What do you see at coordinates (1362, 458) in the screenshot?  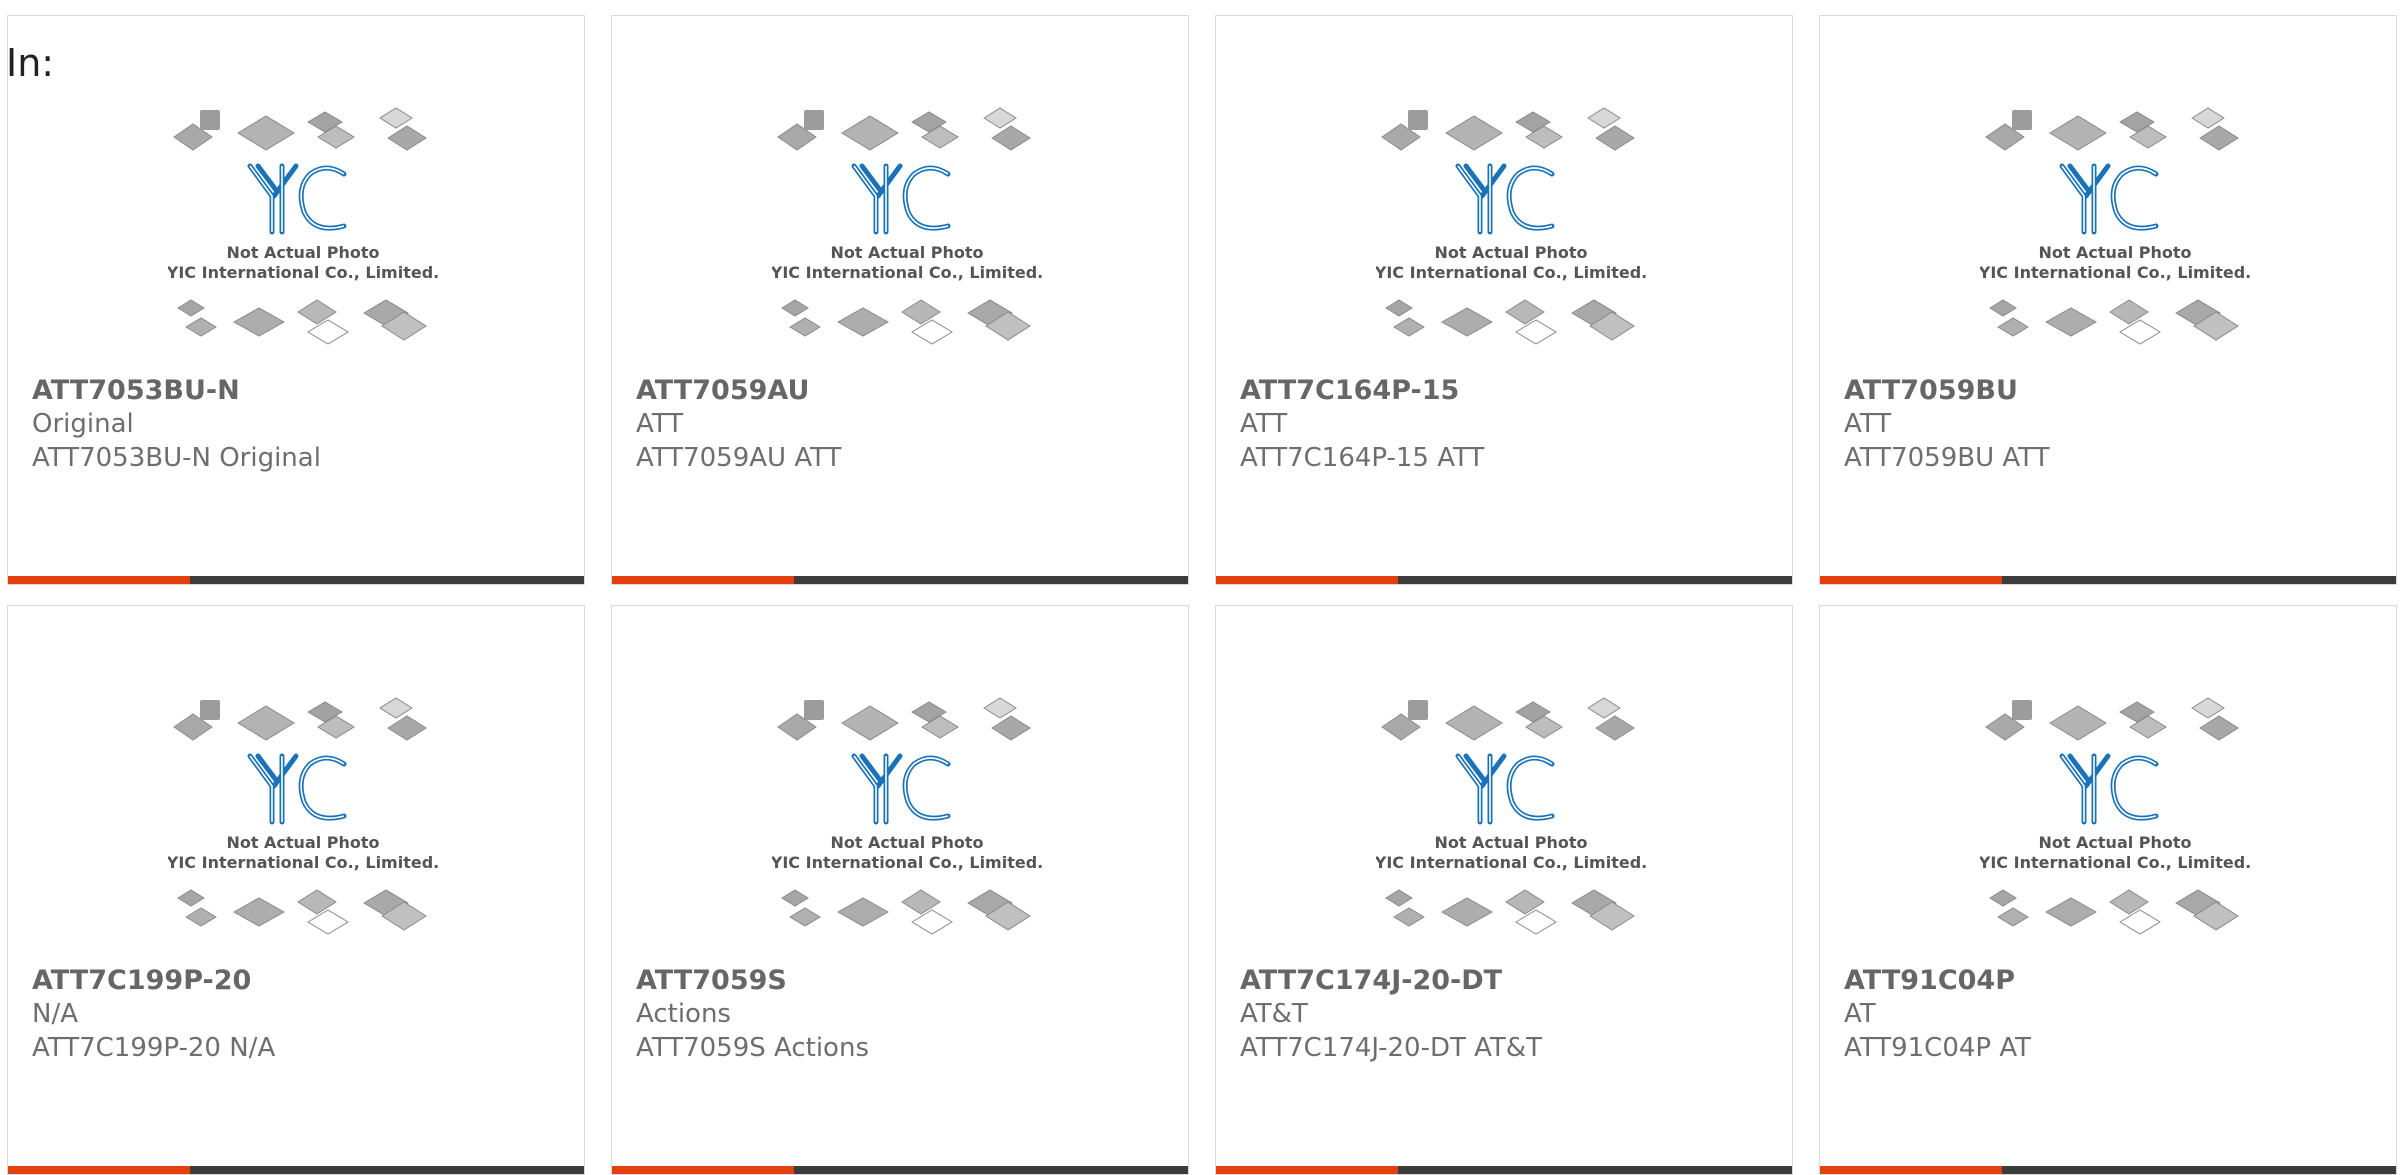 I see `product-description: ATT7C164P-15 ATT` at bounding box center [1362, 458].